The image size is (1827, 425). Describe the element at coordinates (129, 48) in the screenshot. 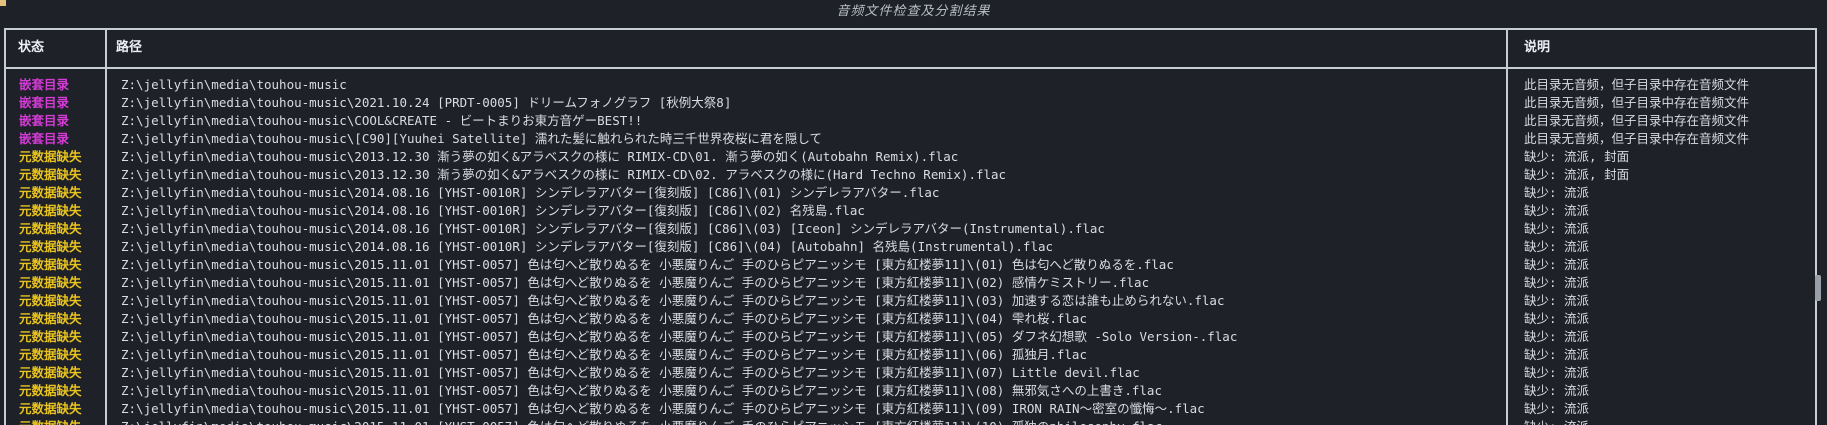

I see `header-path: 路径` at that location.